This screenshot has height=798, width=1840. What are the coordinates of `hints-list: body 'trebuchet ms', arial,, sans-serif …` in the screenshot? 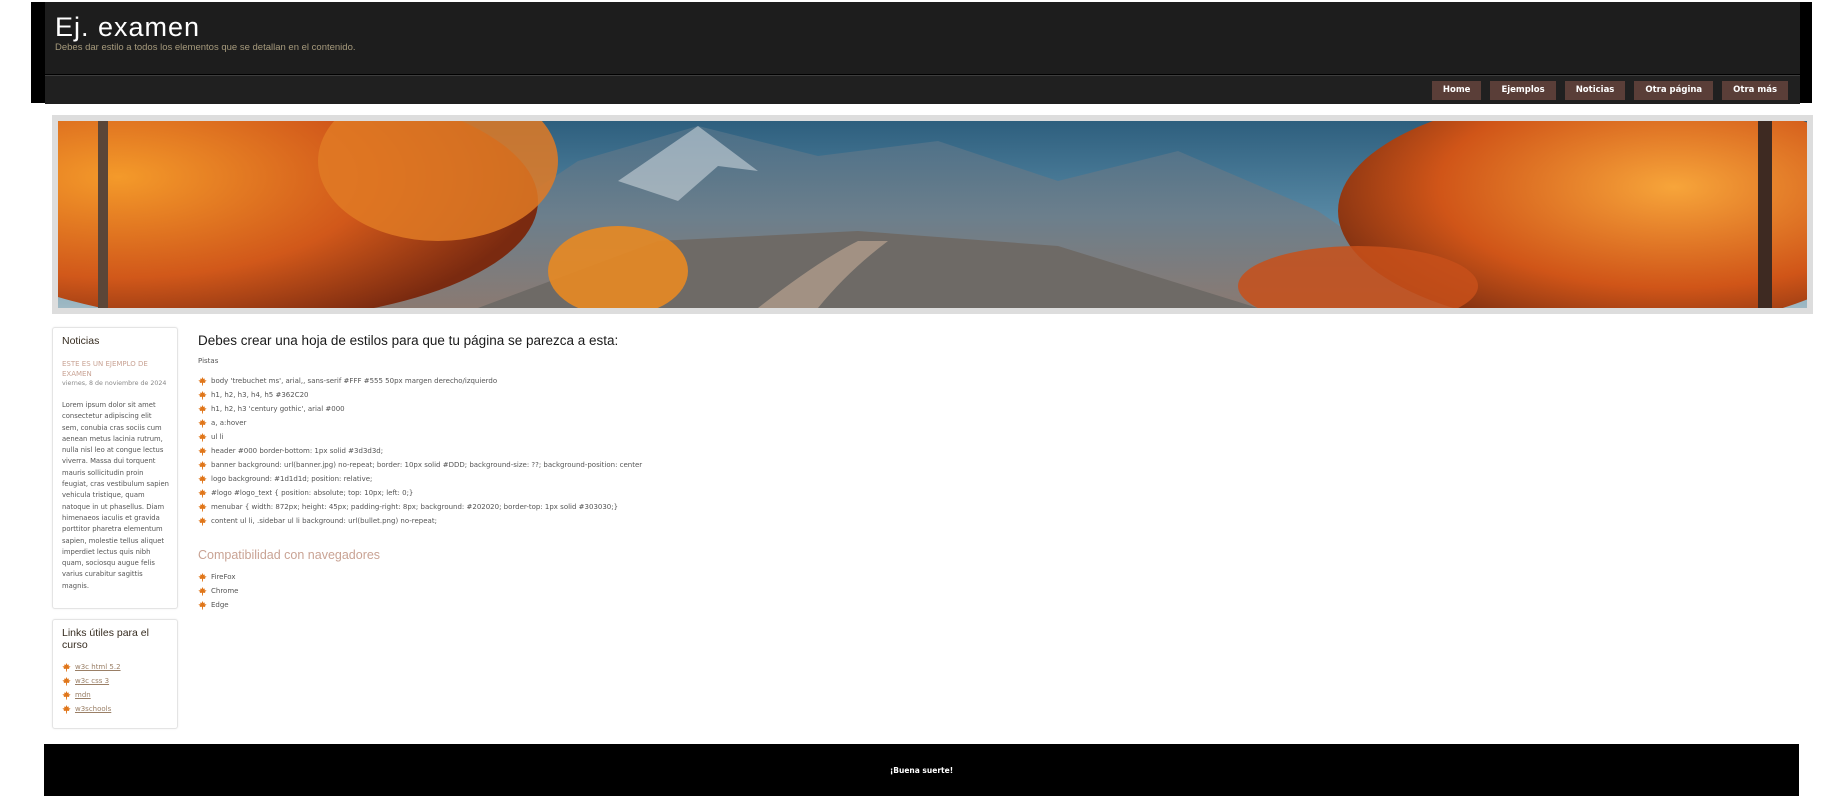 It's located at (420, 451).